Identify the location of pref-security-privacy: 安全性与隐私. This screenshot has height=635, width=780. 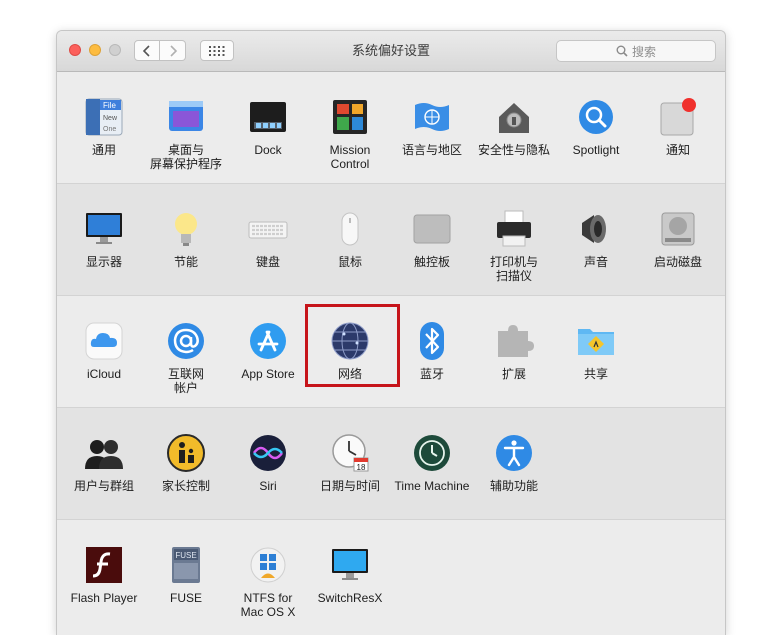
(514, 127).